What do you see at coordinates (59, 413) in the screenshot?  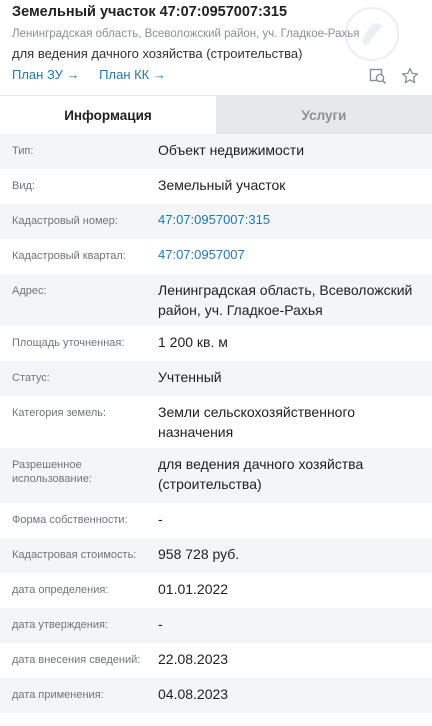 I see `info-row-label: Категория земель:` at bounding box center [59, 413].